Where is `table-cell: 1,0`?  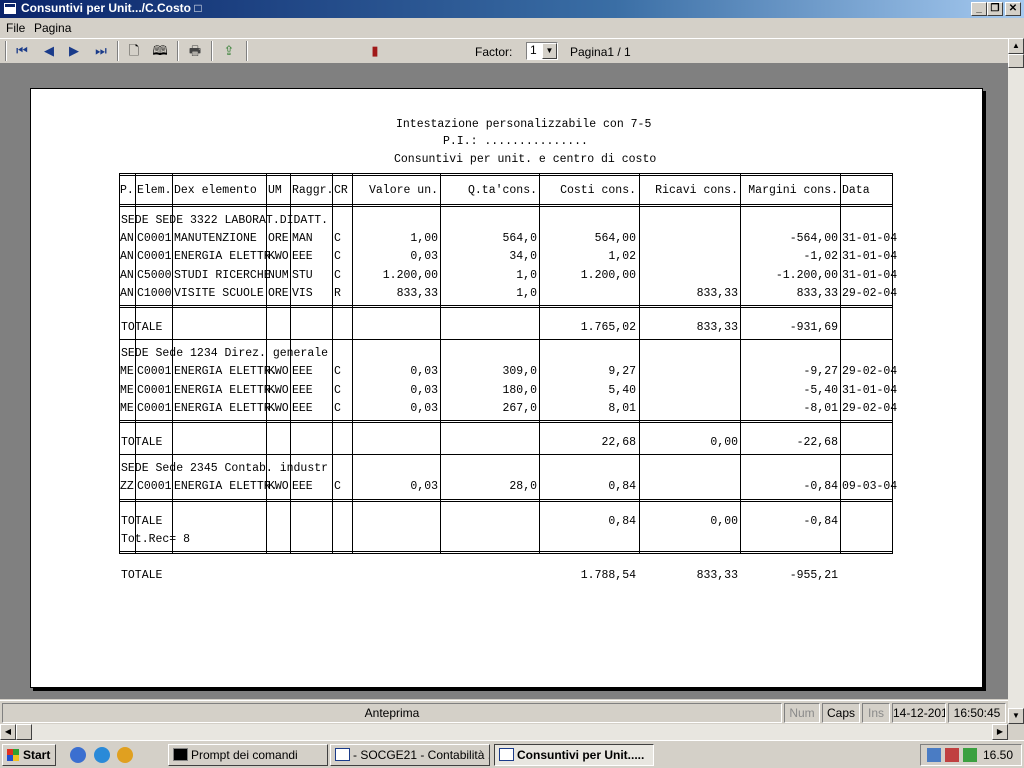 table-cell: 1,0 is located at coordinates (526, 293).